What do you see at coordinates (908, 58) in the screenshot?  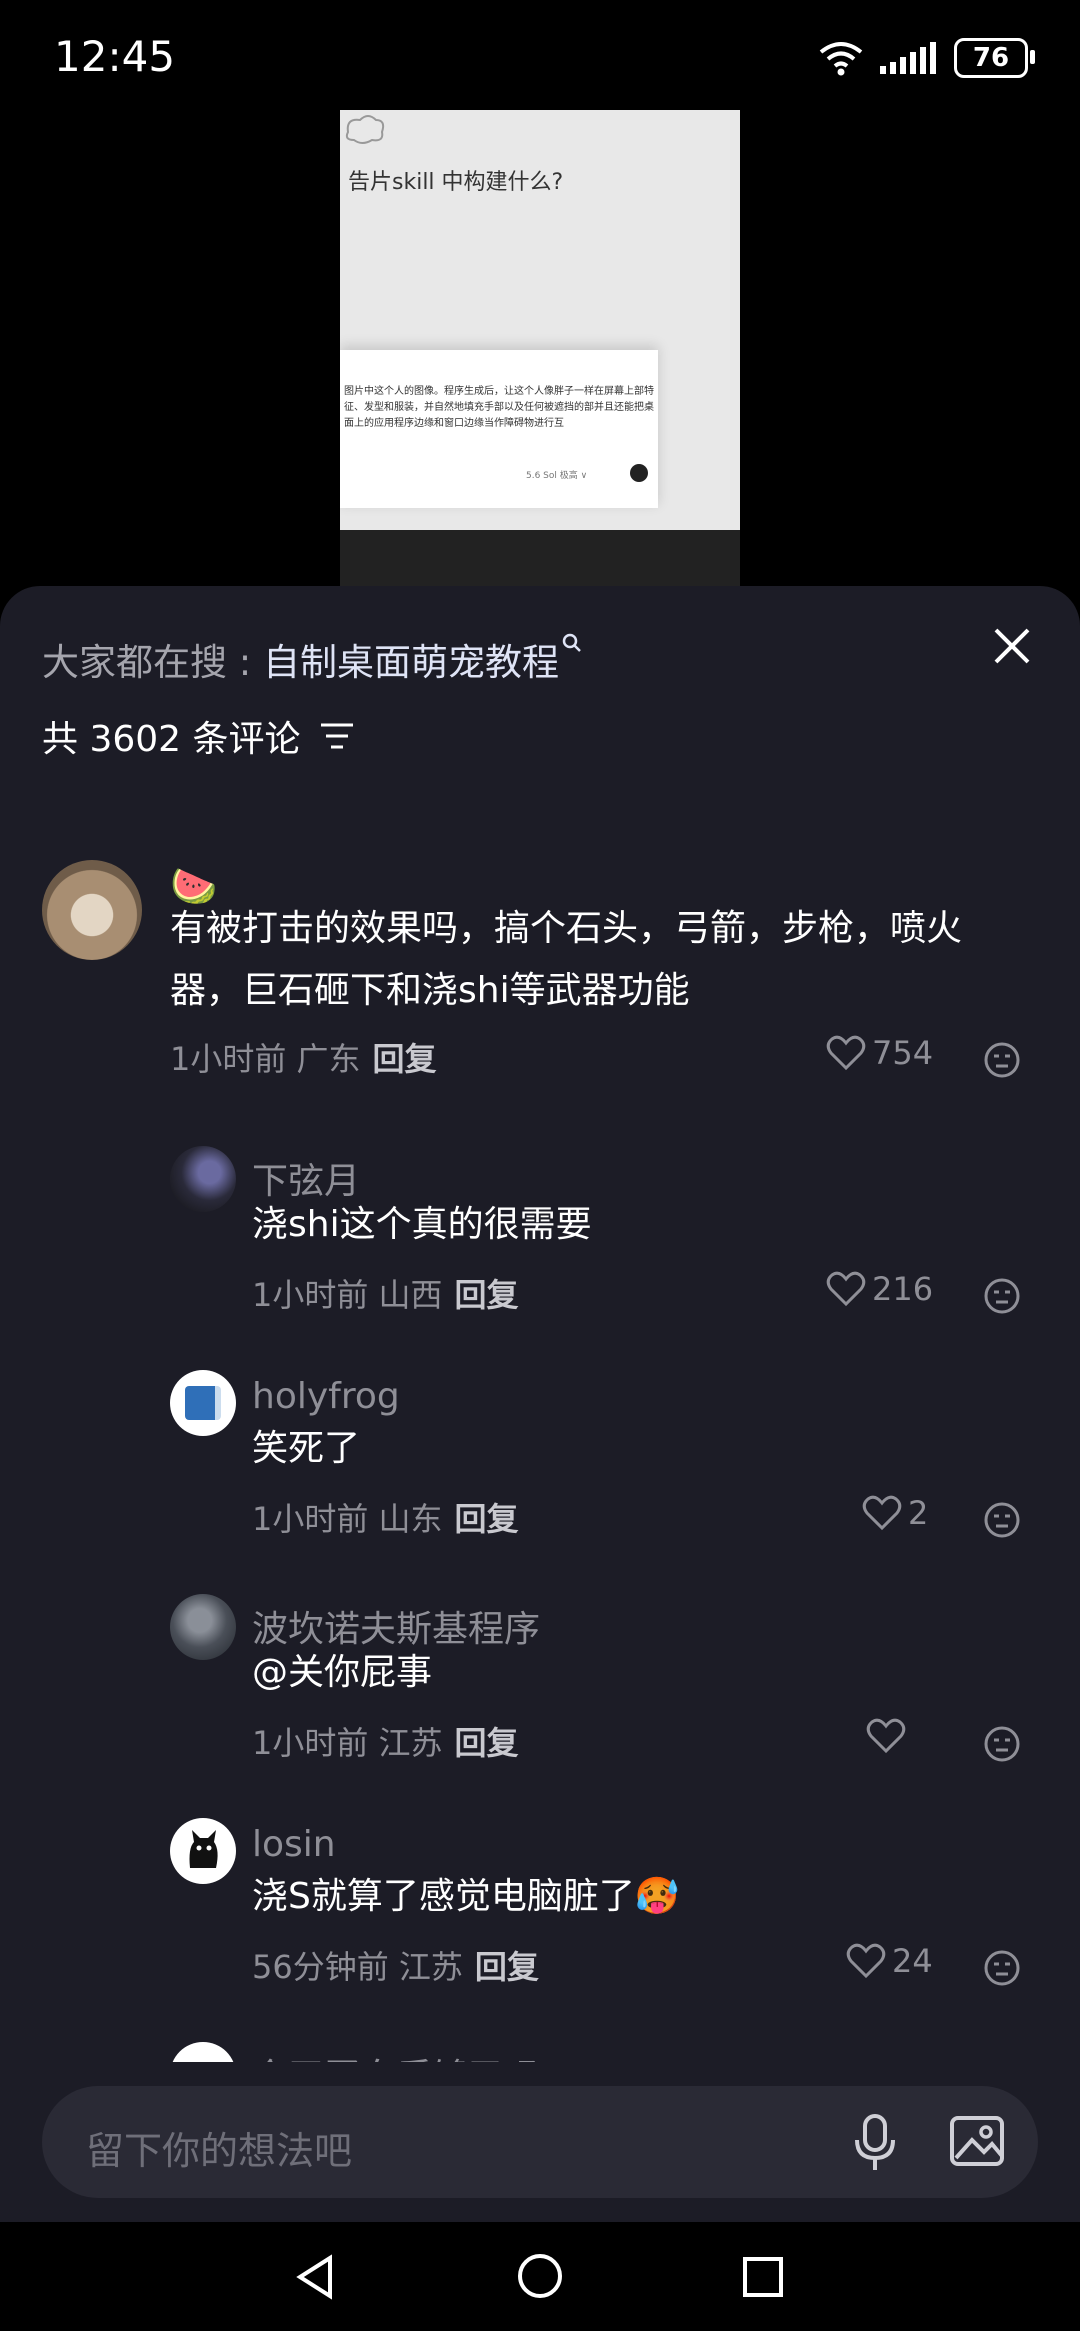 I see `signal-icon` at bounding box center [908, 58].